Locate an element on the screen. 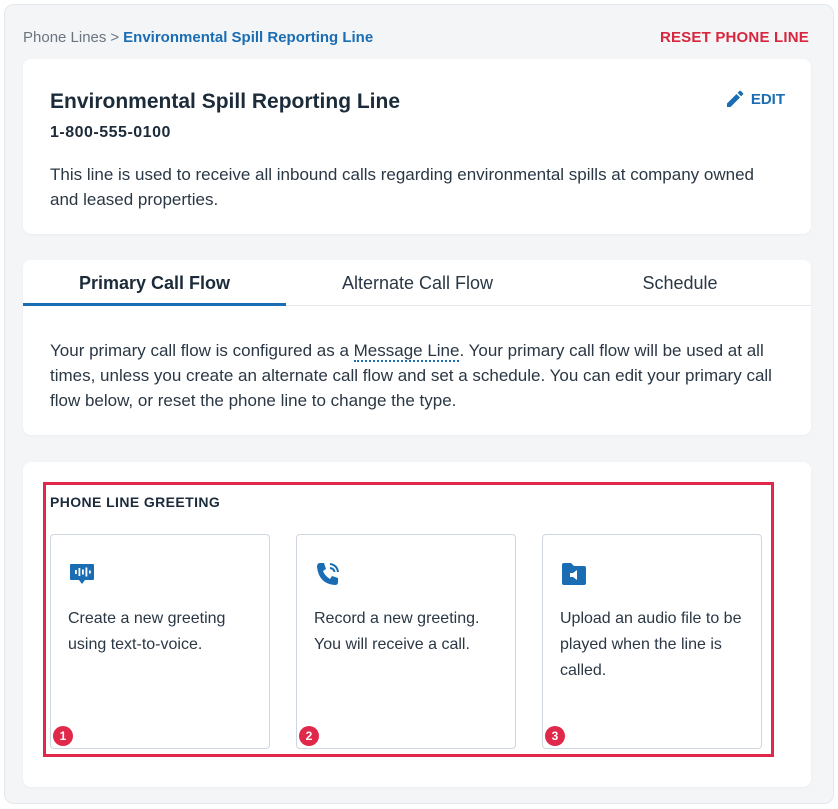 The width and height of the screenshot is (838, 809). tab-alternate-call-flow: Alternate Call Flow is located at coordinates (417, 283).